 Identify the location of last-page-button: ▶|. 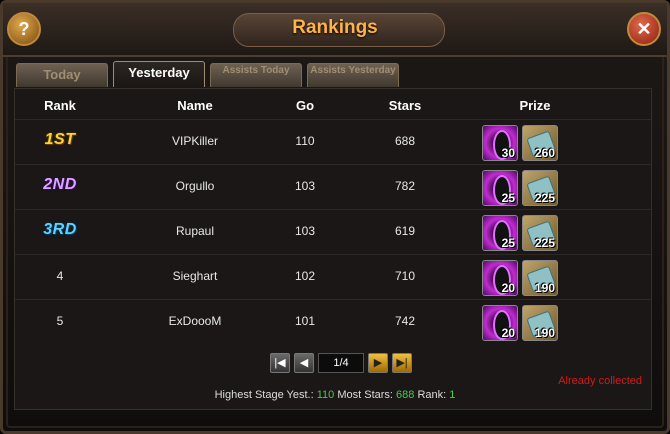
(402, 363).